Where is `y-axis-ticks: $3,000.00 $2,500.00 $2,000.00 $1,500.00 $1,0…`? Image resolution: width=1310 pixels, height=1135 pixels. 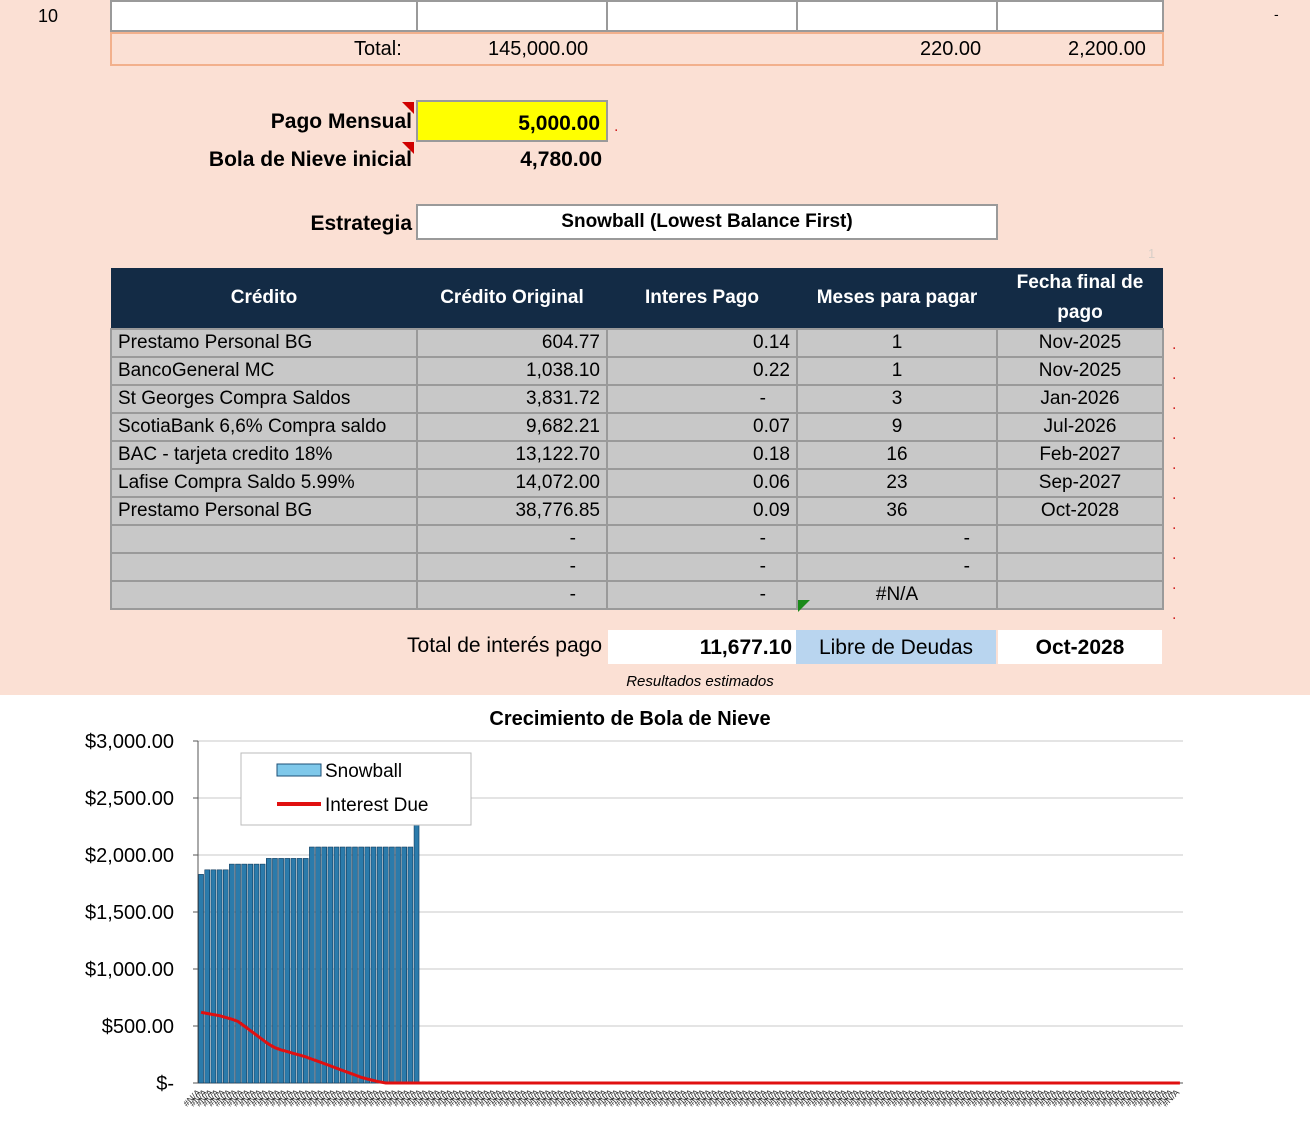
y-axis-ticks: $3,000.00 $2,500.00 $2,000.00 $1,500.00 $1,0… is located at coordinates (129, 913).